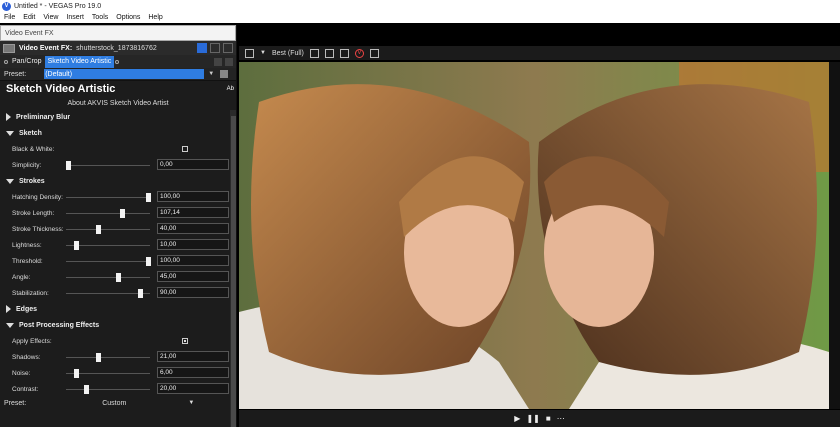 This screenshot has width=840, height=427. I want to click on menu-options: Options, so click(128, 17).